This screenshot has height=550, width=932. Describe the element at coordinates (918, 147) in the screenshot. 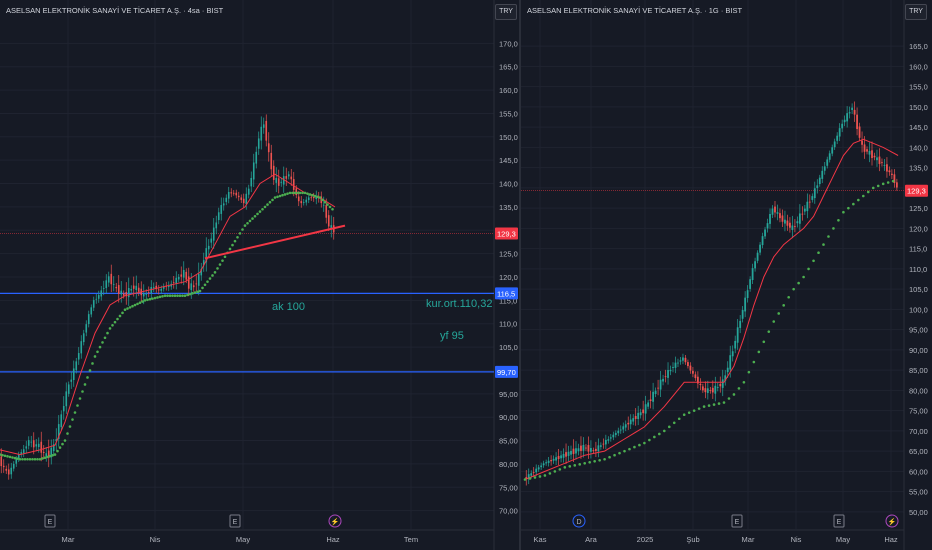

I see `y-tick-label: 140,0` at that location.